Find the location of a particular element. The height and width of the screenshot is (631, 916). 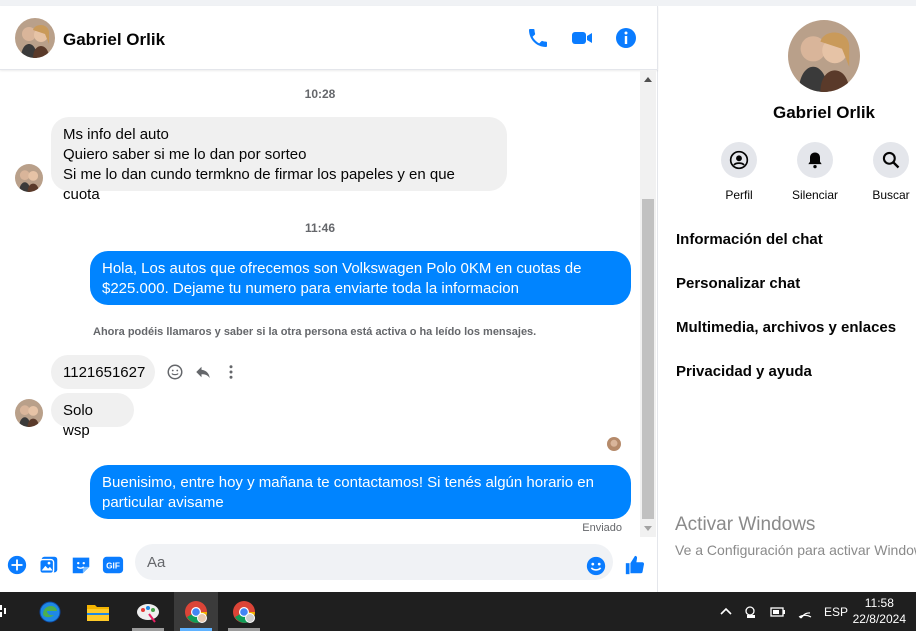

chrome-profile-icon is located at coordinates (244, 611).